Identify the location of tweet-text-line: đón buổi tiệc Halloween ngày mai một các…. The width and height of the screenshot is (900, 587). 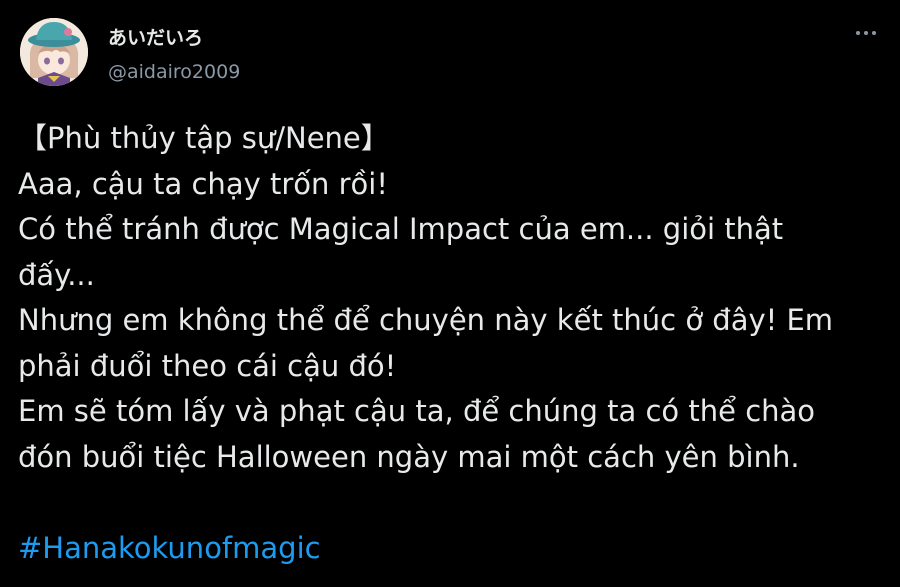
(409, 456).